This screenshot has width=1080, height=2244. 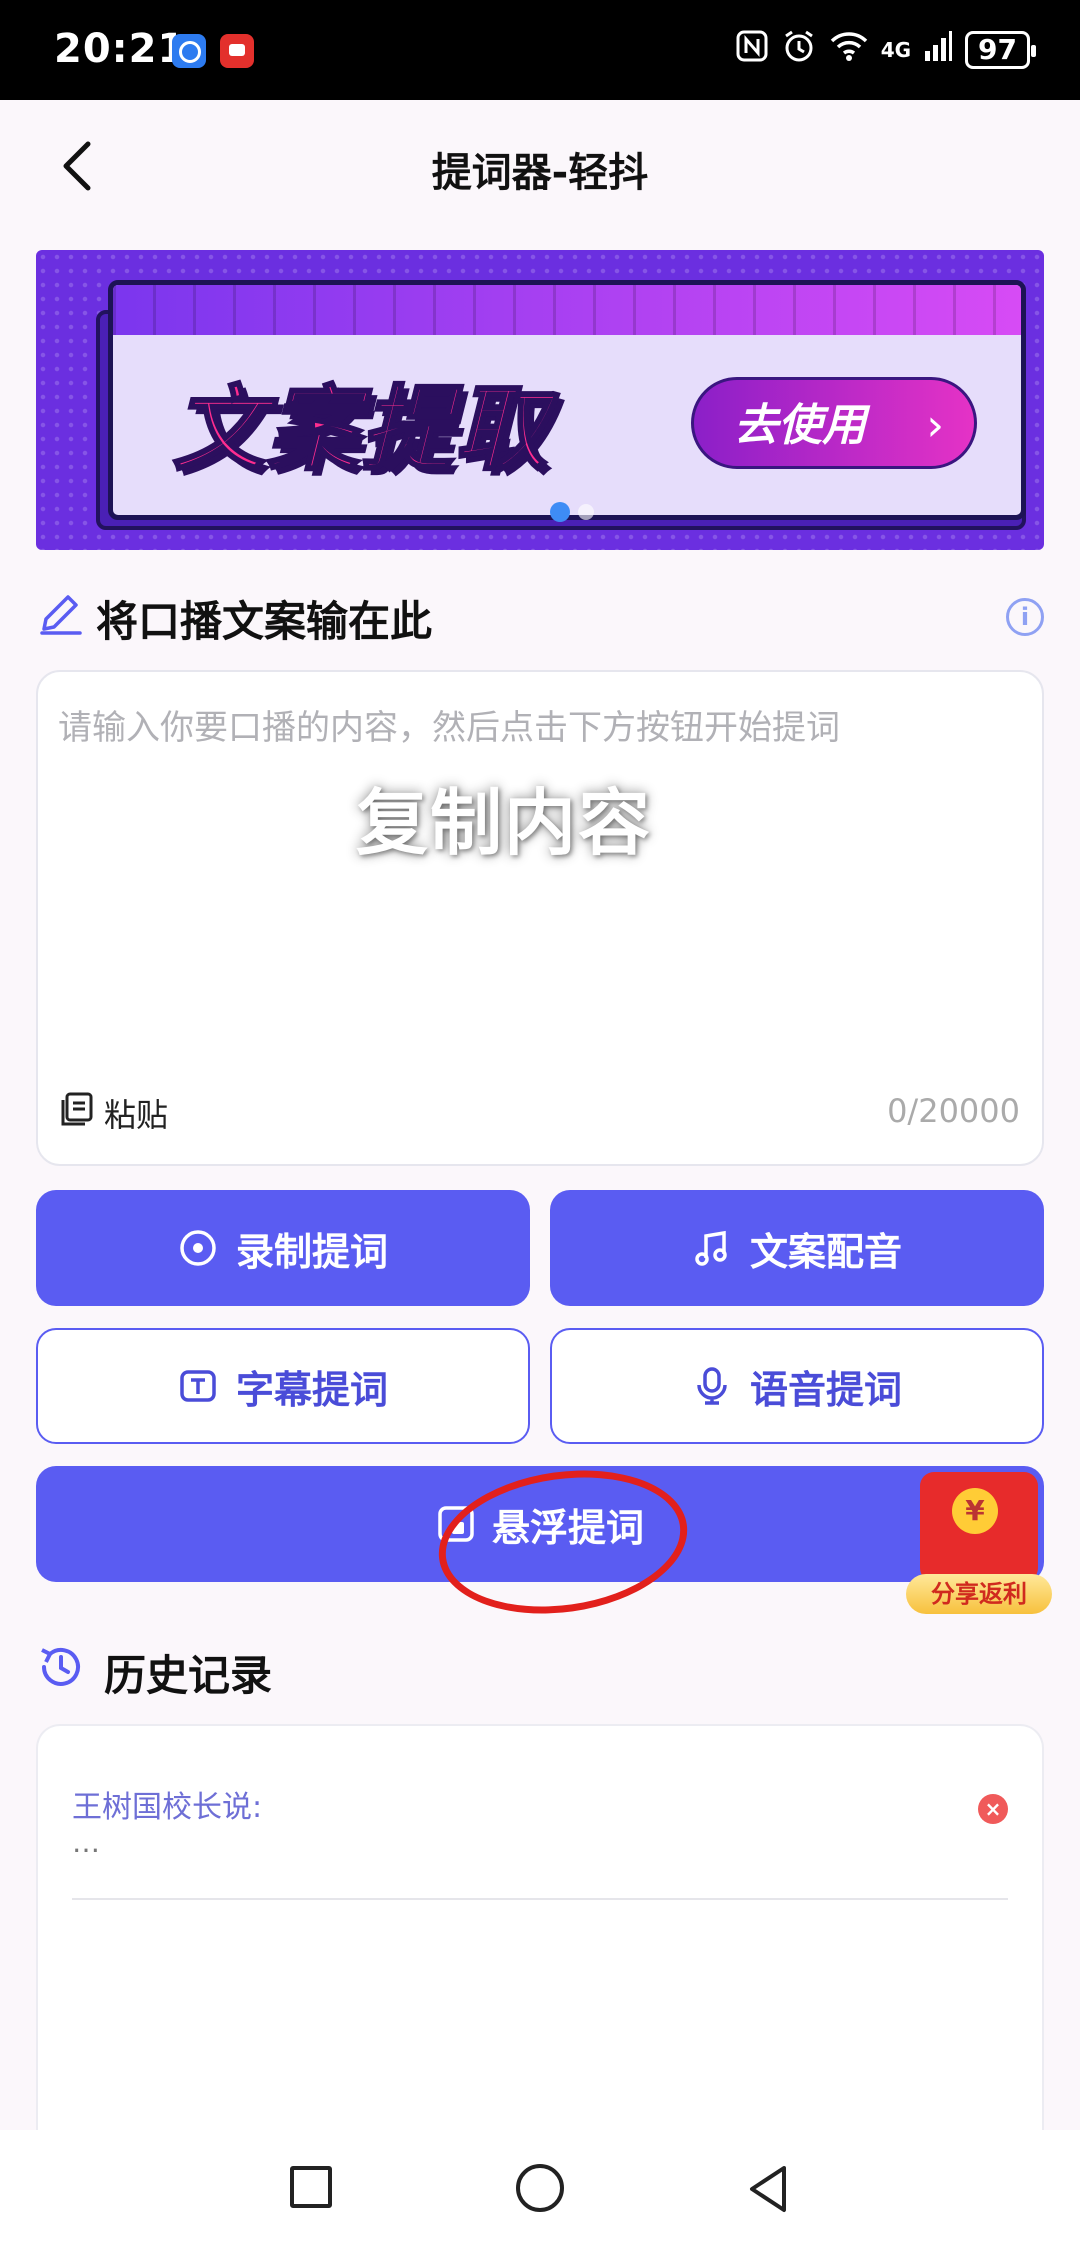 I want to click on app-header: 提词器-轻抖, so click(x=540, y=165).